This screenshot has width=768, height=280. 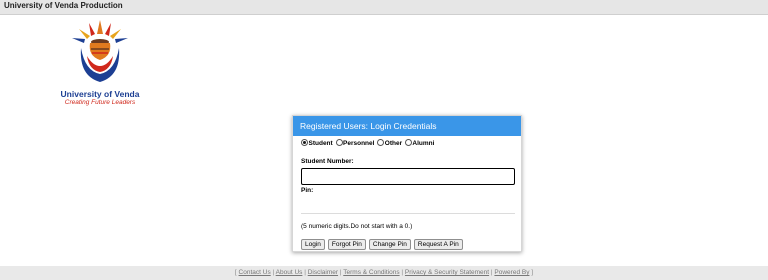 I want to click on footer-link-powered-by: Powered By, so click(x=511, y=272).